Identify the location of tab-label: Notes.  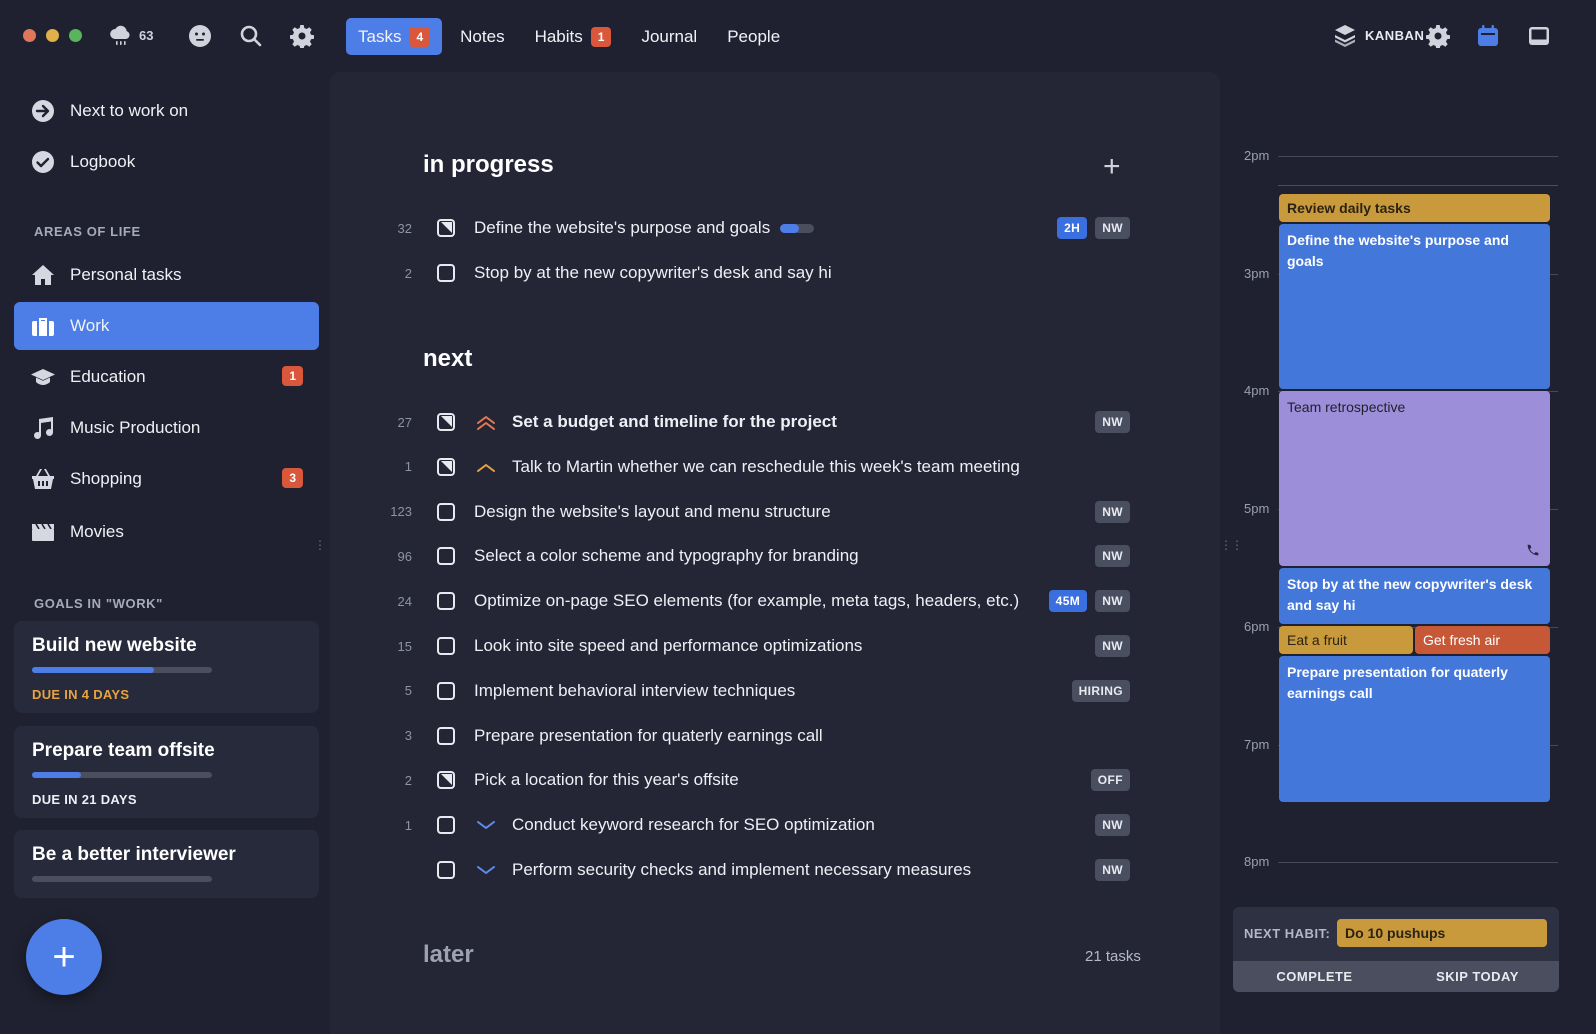
(482, 36).